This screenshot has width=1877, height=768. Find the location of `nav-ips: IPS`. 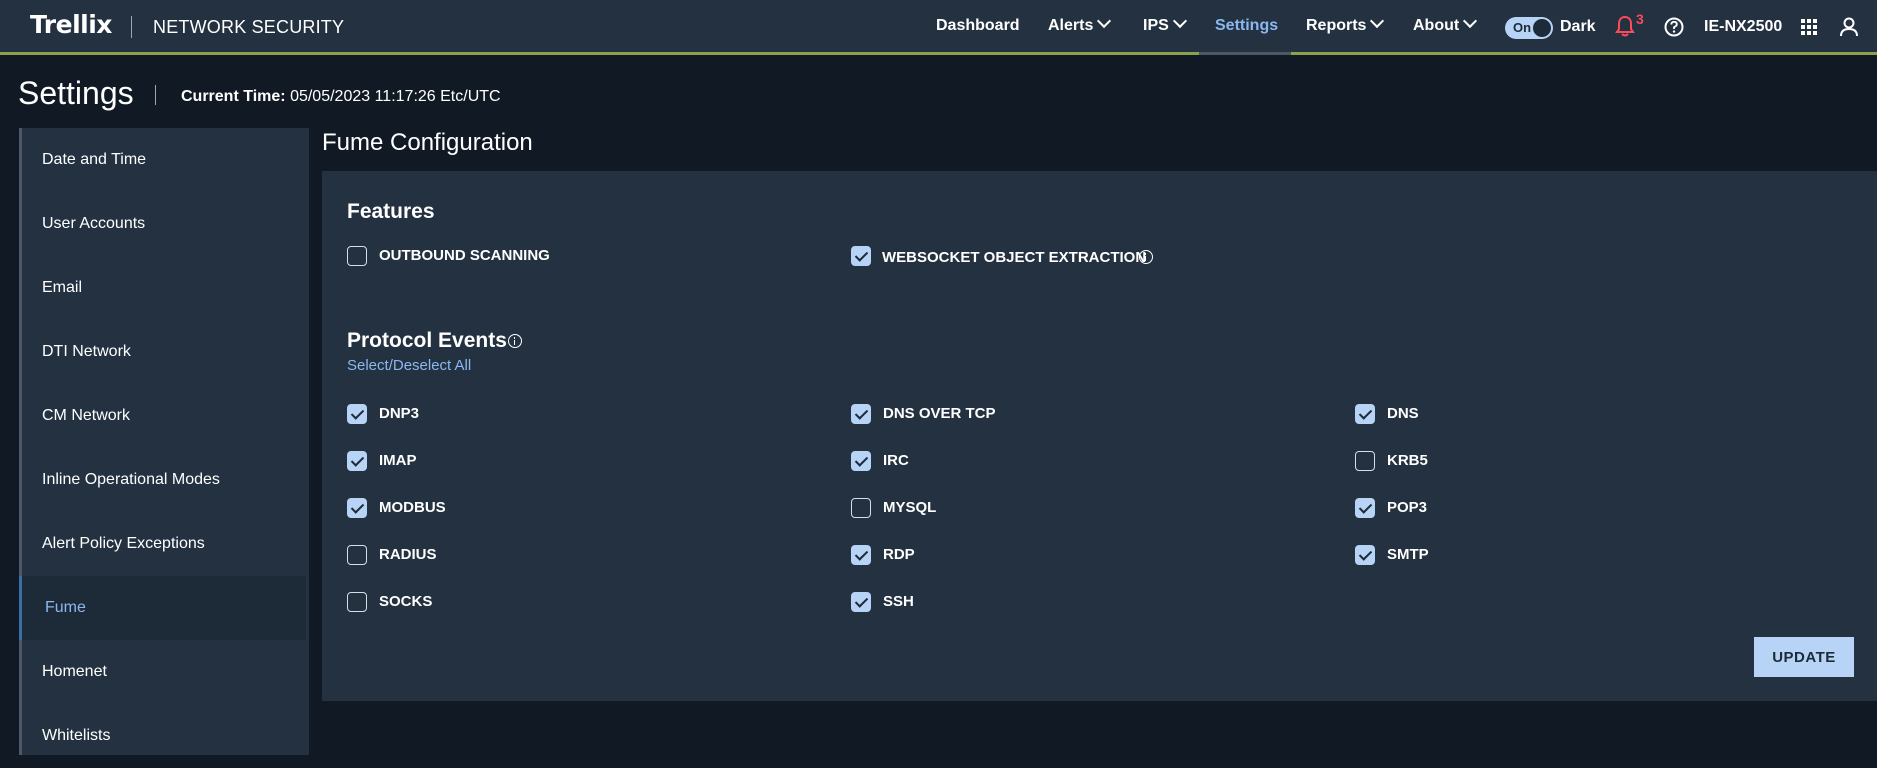

nav-ips: IPS is located at coordinates (1165, 24).